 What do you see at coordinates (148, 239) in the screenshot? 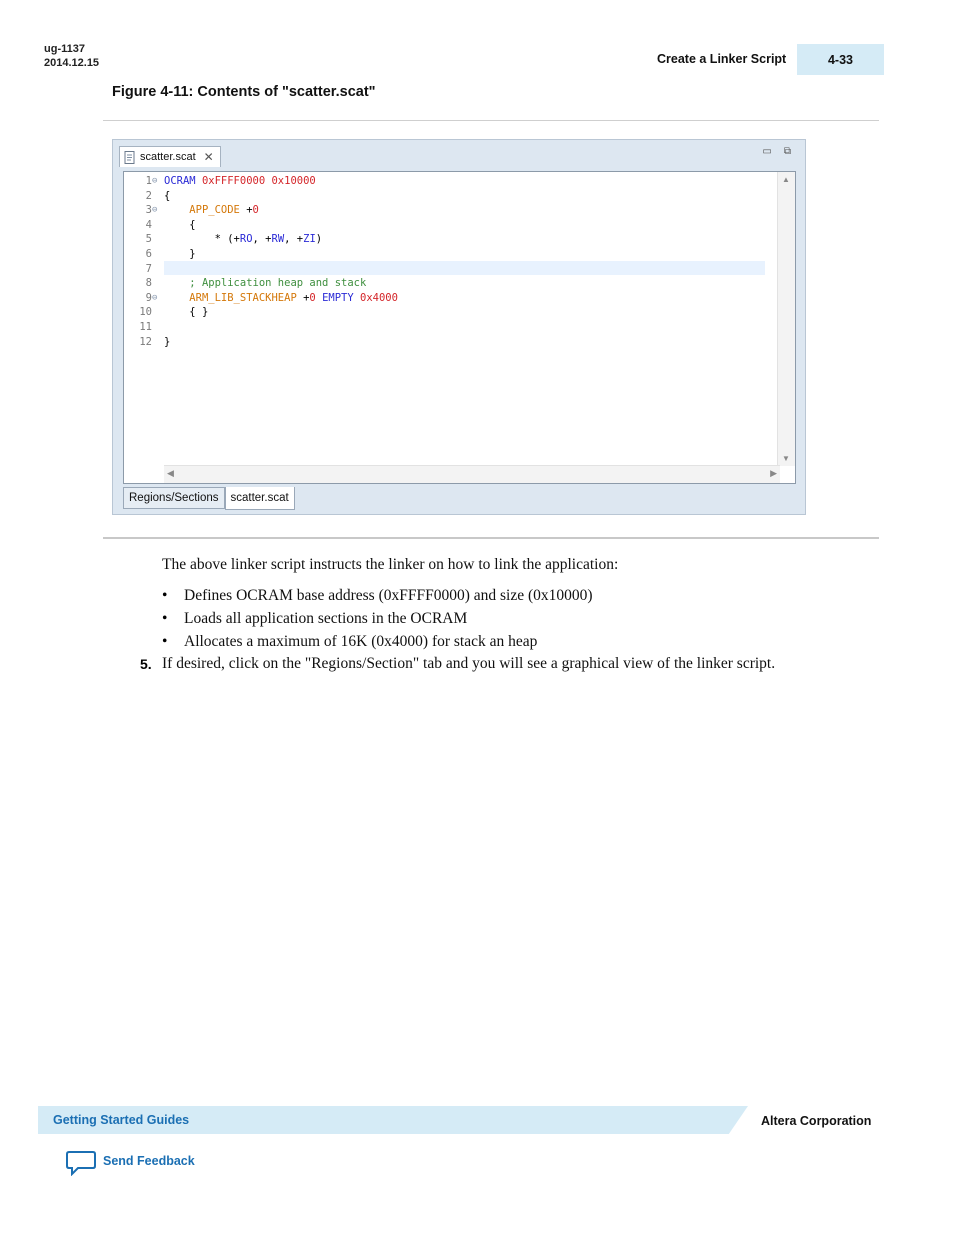
I see `line-number: 5` at bounding box center [148, 239].